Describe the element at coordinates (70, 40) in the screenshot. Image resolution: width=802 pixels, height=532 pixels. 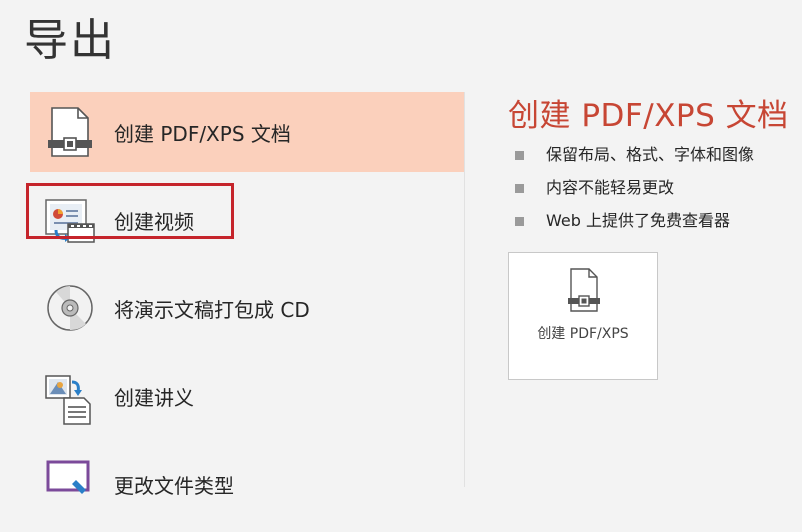
I see `page-title: 导出` at that location.